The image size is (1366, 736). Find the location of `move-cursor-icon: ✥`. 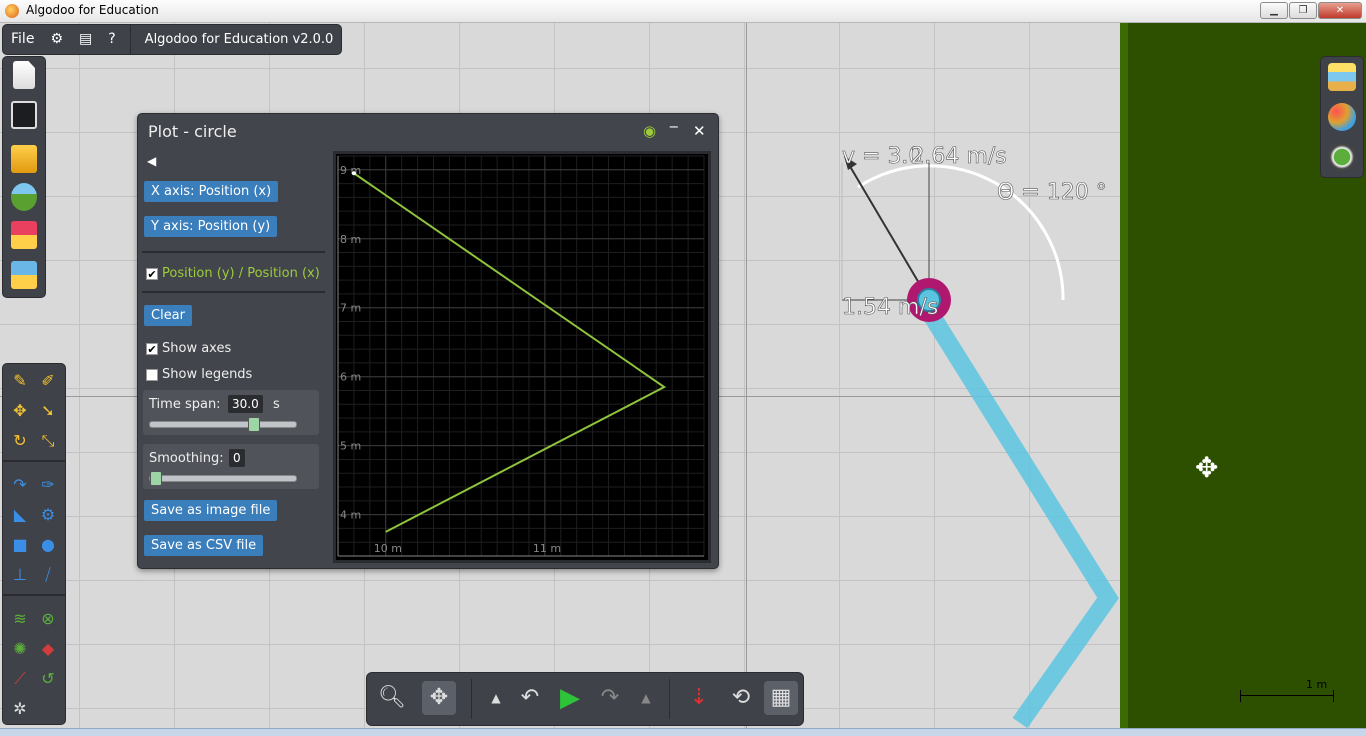

move-cursor-icon: ✥ is located at coordinates (1207, 467).